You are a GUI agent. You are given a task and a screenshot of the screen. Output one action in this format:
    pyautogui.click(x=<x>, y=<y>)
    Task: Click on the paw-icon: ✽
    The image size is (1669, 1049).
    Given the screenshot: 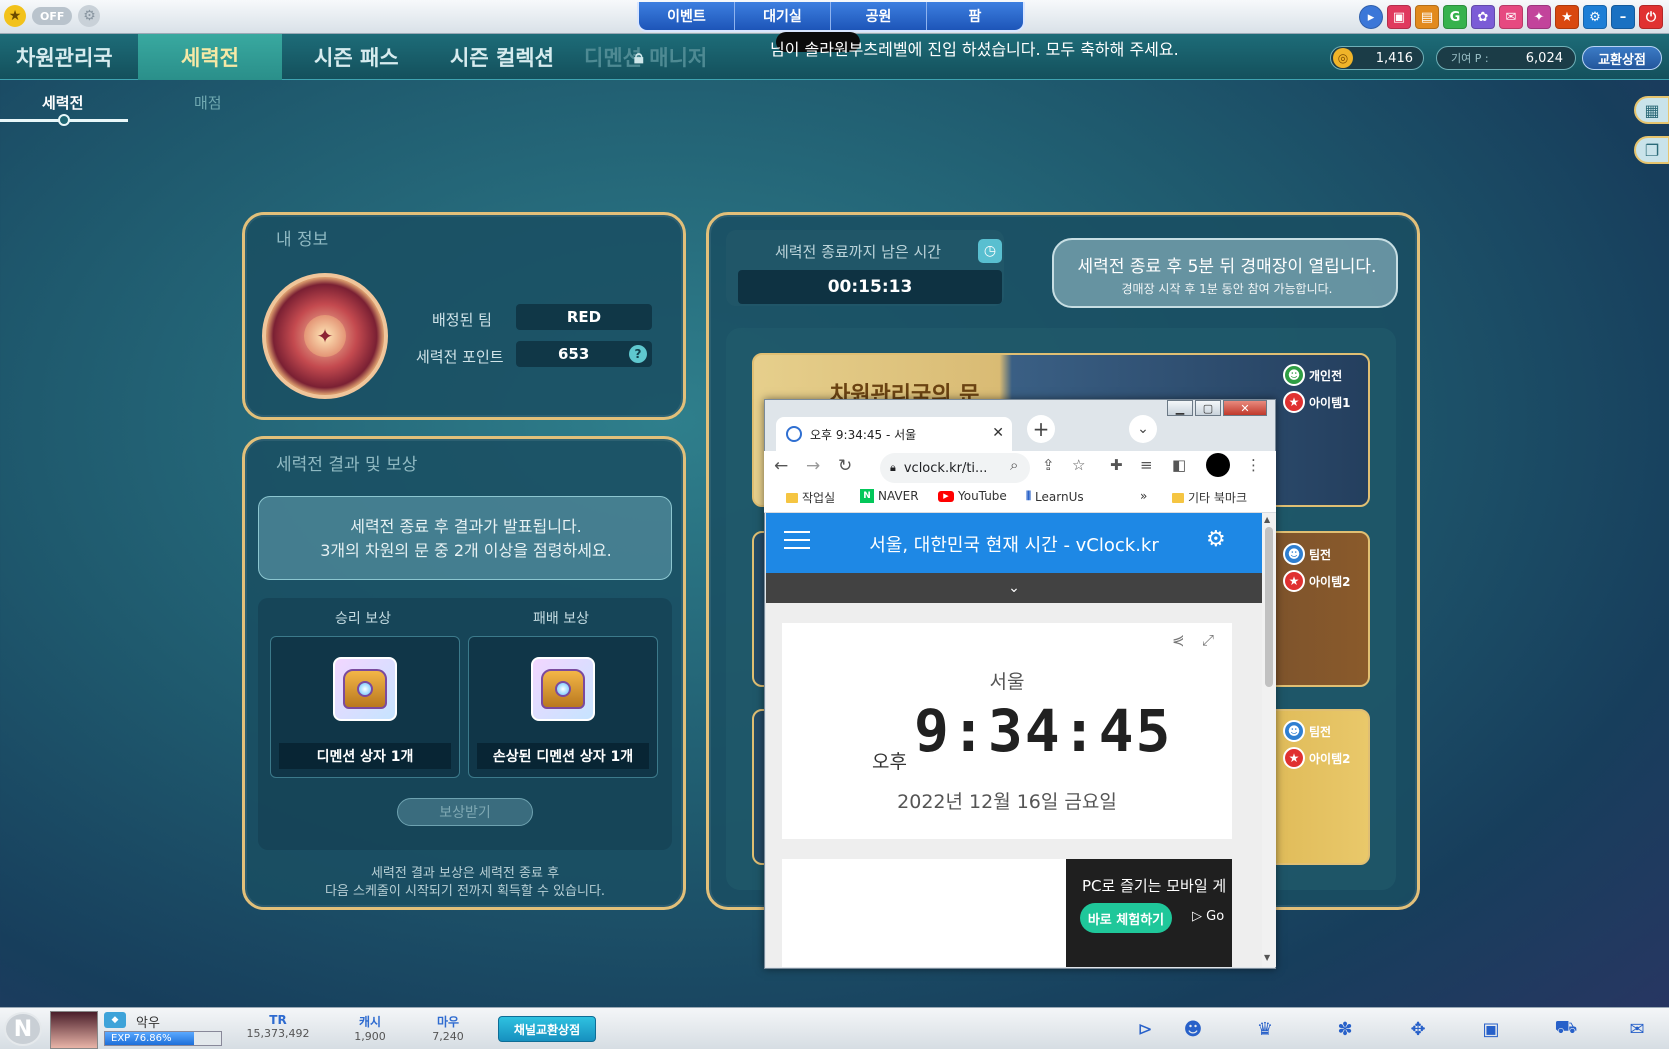 What is the action you would take?
    pyautogui.click(x=1345, y=1029)
    